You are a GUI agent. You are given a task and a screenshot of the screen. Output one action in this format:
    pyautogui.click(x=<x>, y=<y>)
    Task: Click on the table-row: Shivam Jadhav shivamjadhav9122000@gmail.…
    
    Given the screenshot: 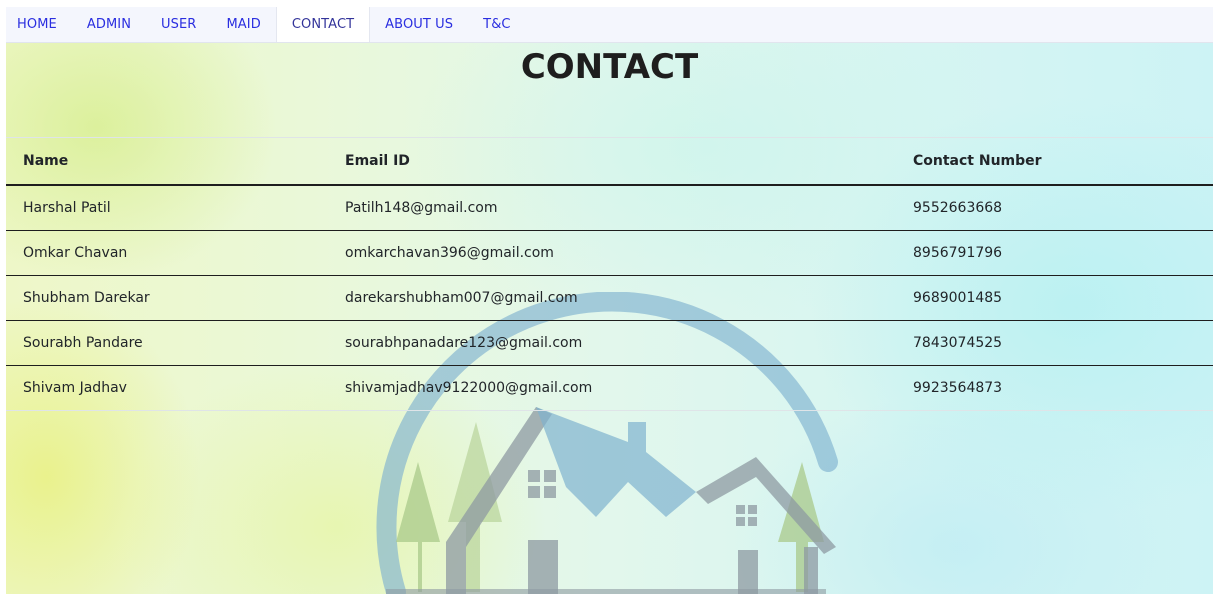 What is the action you would take?
    pyautogui.click(x=609, y=388)
    